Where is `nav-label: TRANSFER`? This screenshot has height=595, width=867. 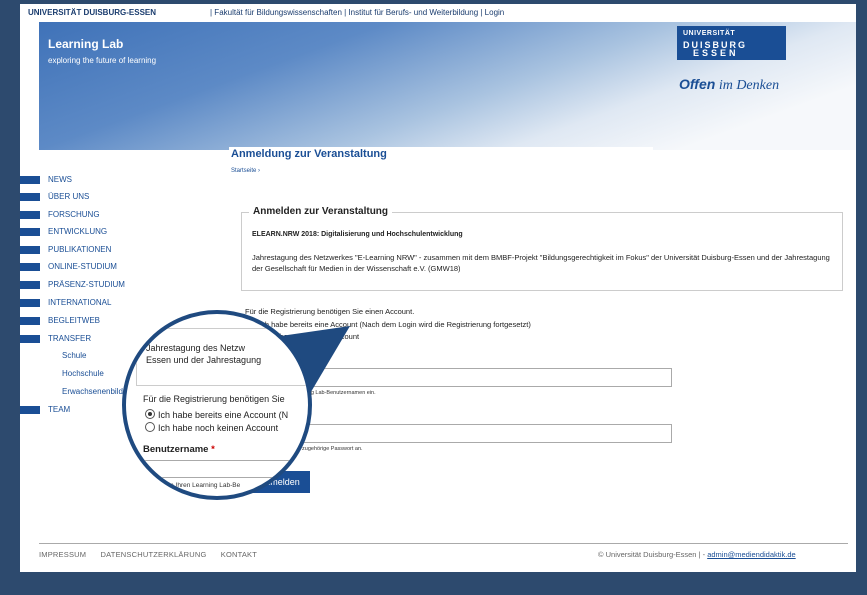 nav-label: TRANSFER is located at coordinates (70, 338).